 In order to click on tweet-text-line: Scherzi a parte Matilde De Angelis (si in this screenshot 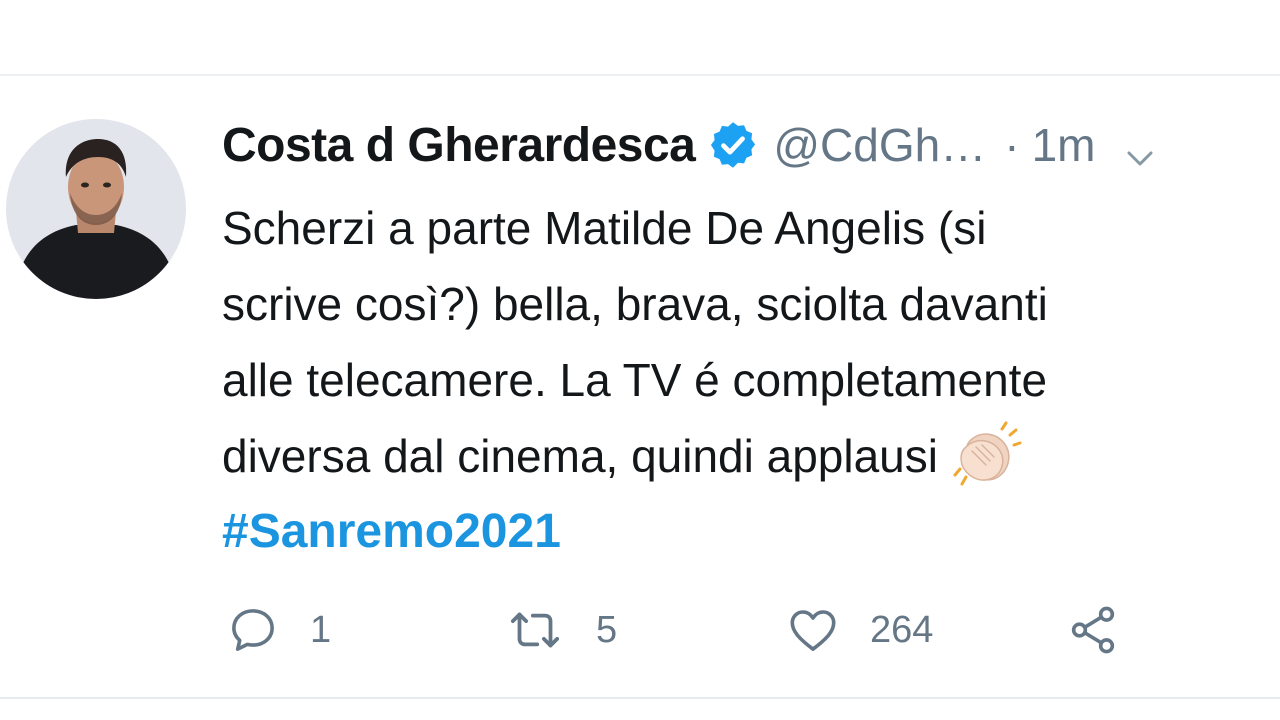, I will do `click(604, 228)`.